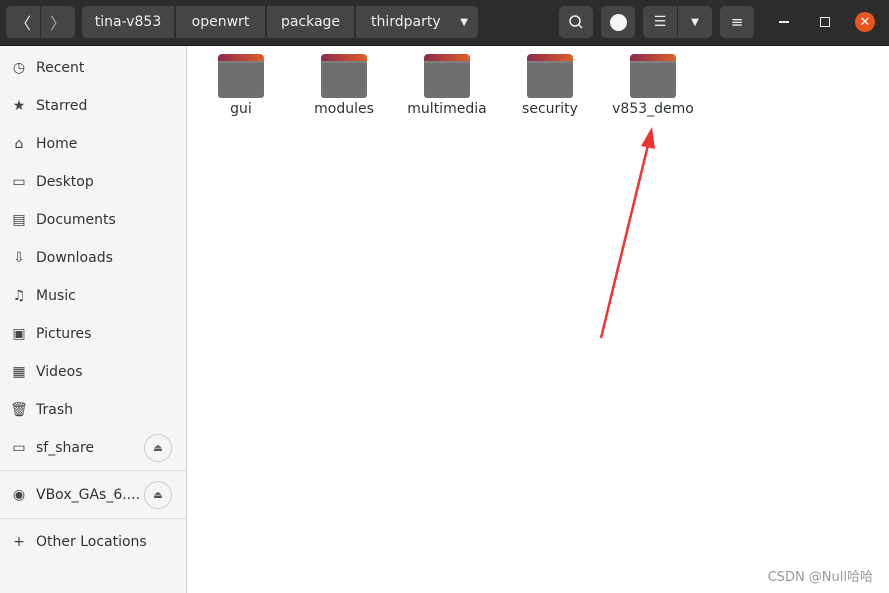  What do you see at coordinates (627, 233) in the screenshot?
I see `annotation-arrow` at bounding box center [627, 233].